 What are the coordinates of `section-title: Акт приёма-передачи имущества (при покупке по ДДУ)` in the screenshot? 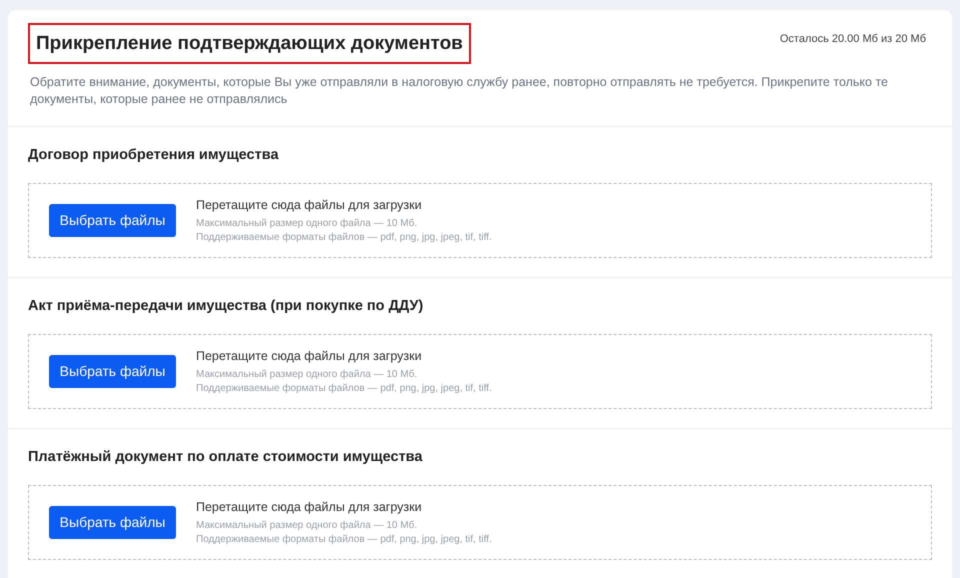 It's located at (226, 306).